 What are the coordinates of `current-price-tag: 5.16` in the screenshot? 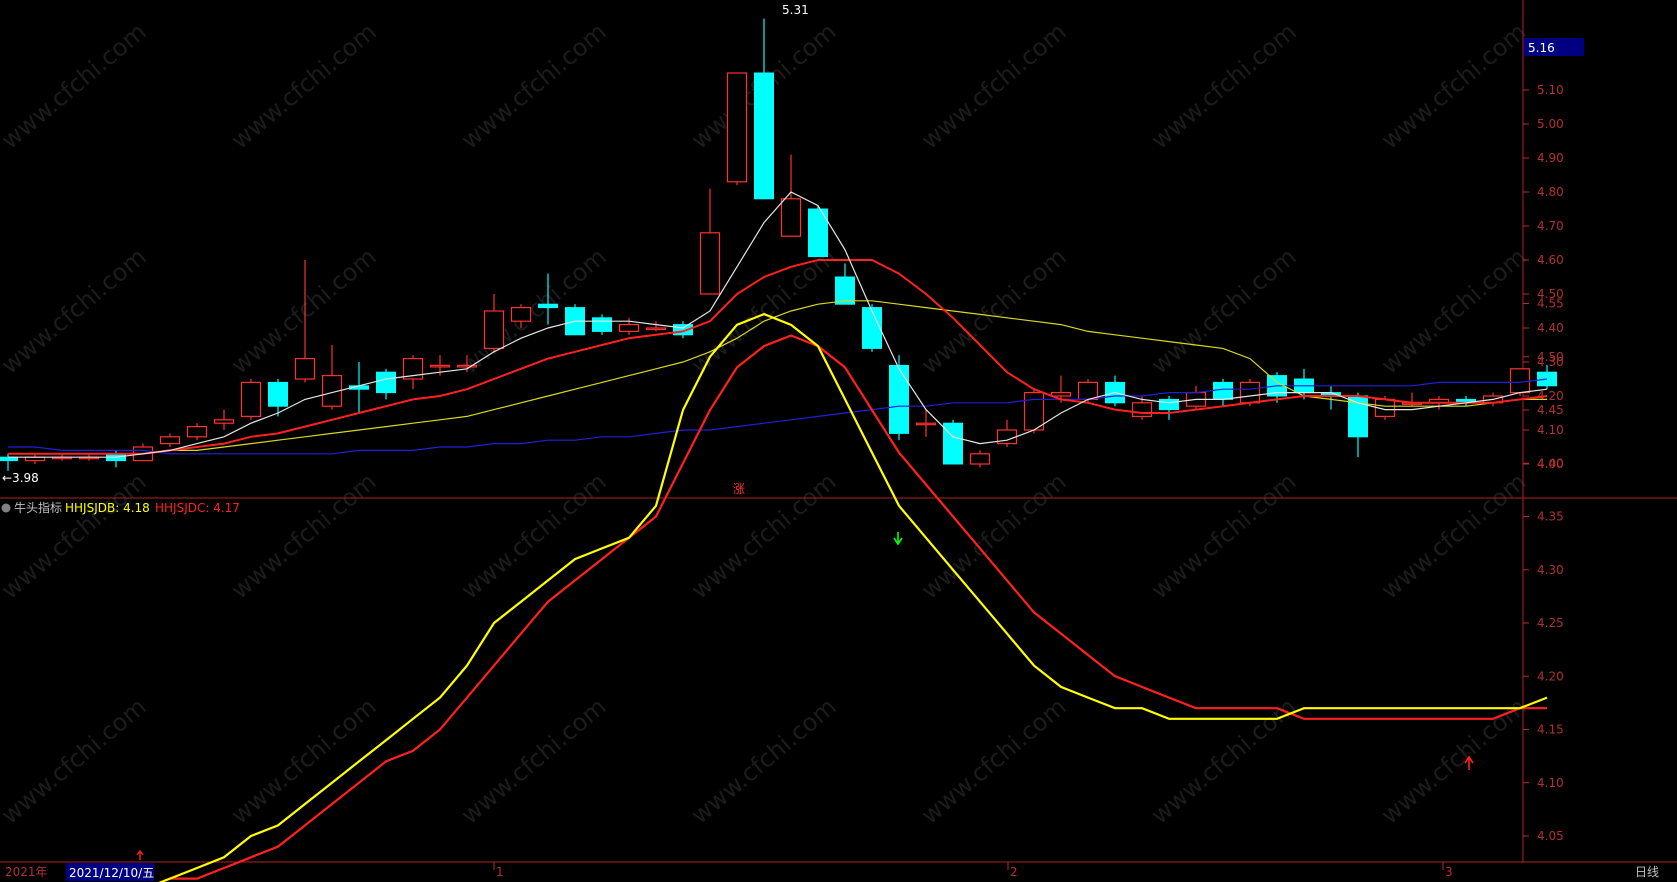 It's located at (1541, 48).